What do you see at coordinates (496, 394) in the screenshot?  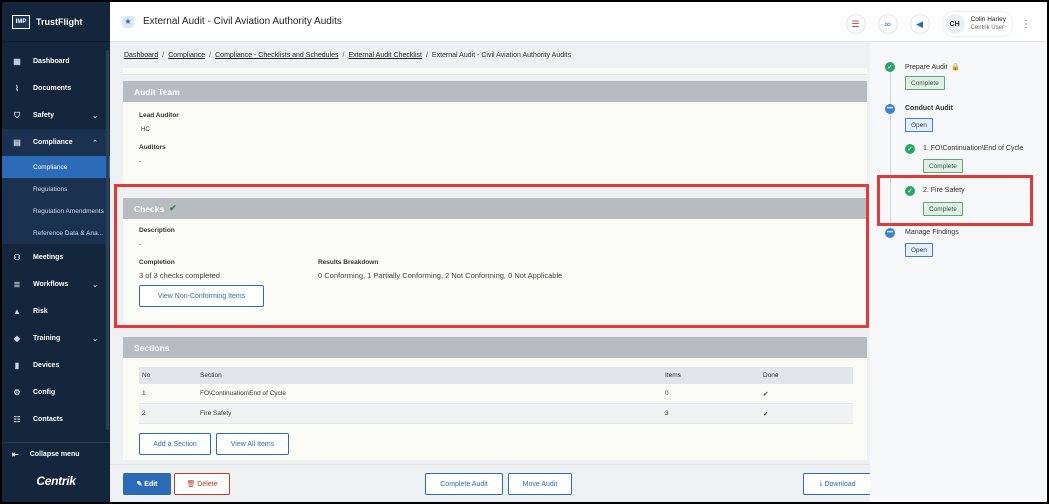 I see `table-row: 1 FO\Continuation\End of Cycle 0 ✔` at bounding box center [496, 394].